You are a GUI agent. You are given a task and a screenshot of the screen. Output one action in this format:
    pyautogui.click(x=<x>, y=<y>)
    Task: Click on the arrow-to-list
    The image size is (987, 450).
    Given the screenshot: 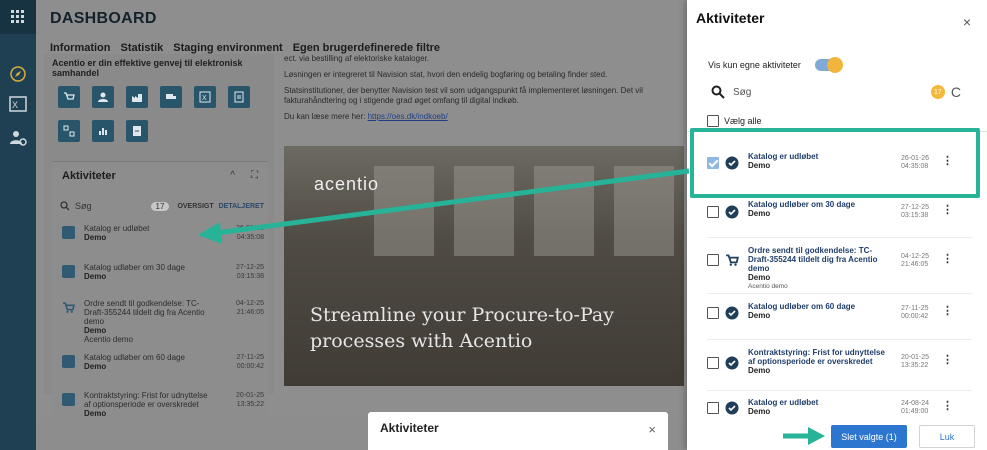 What is the action you would take?
    pyautogui.click(x=452, y=202)
    